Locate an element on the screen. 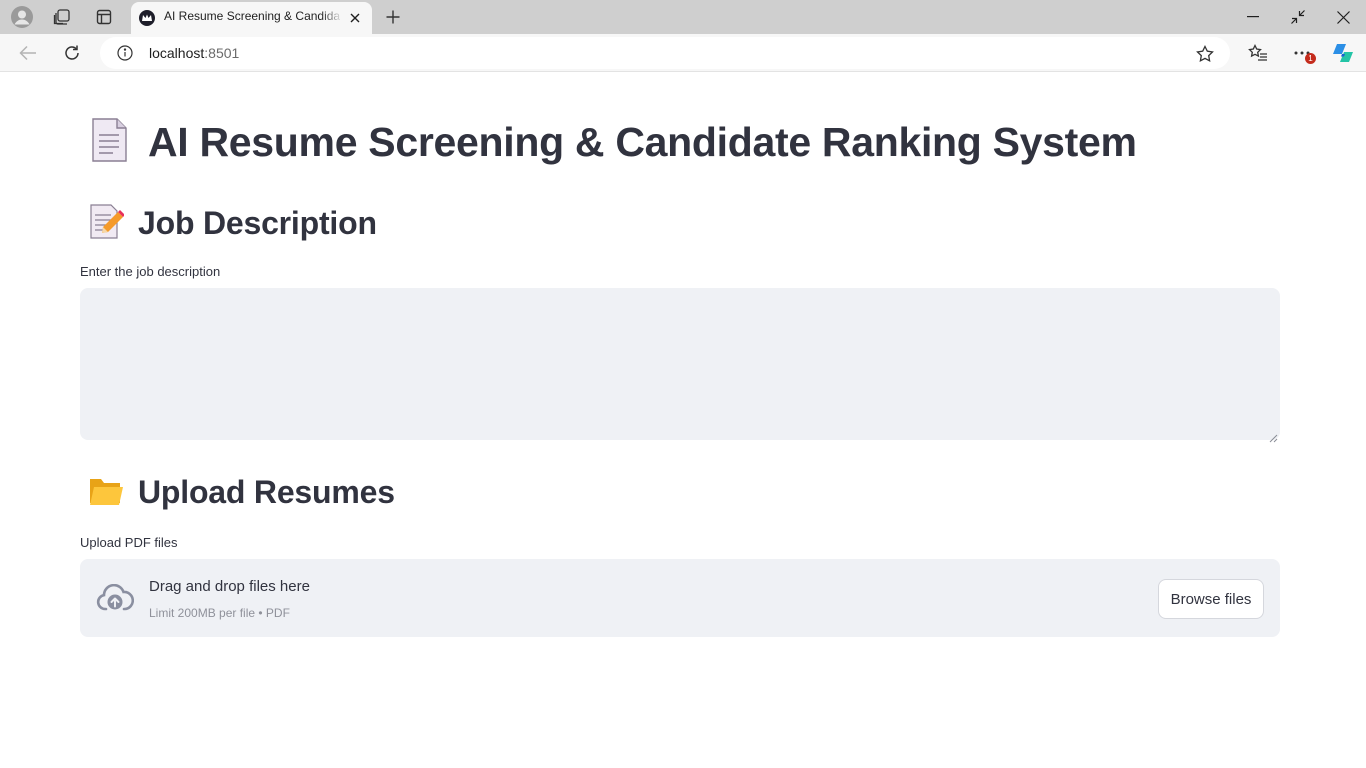 Image resolution: width=1366 pixels, height=768 pixels. url-host: localhost is located at coordinates (177, 53).